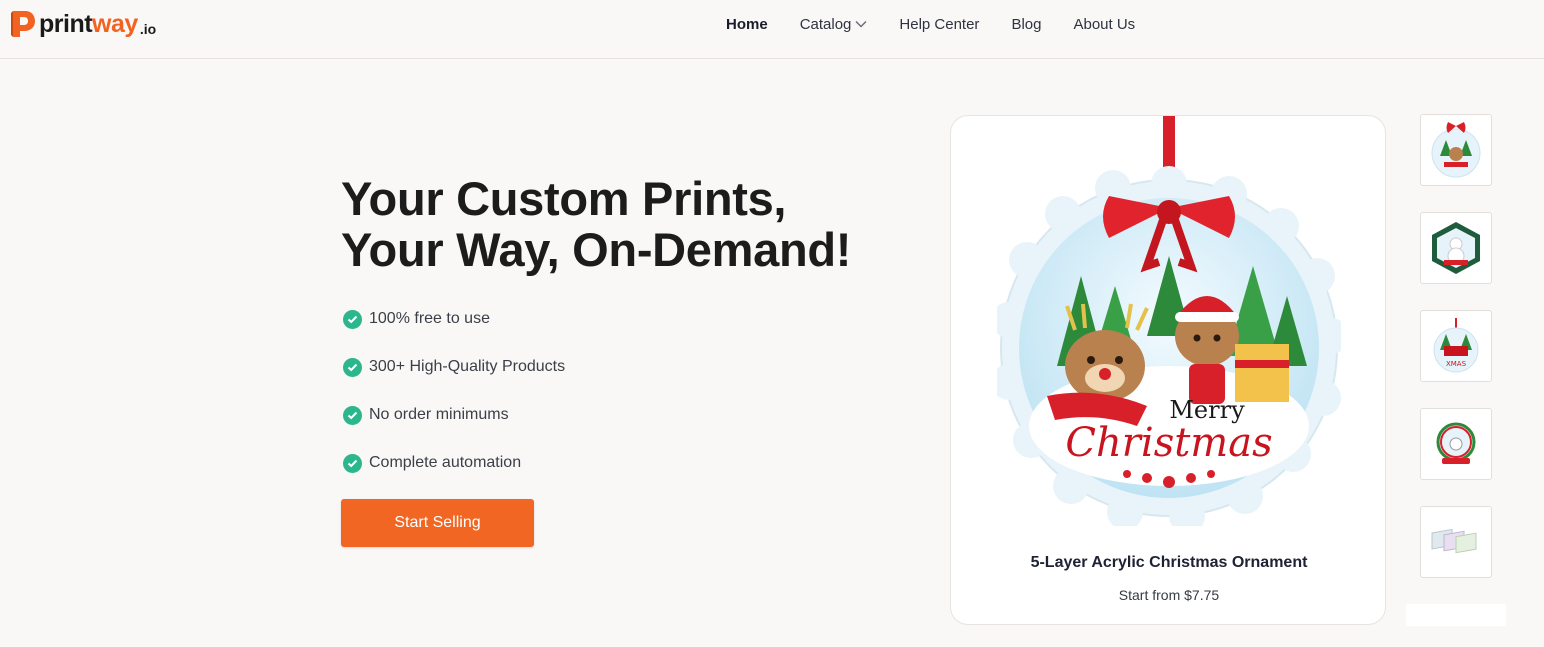  Describe the element at coordinates (939, 24) in the screenshot. I see `nav-help-center: Help Center` at that location.